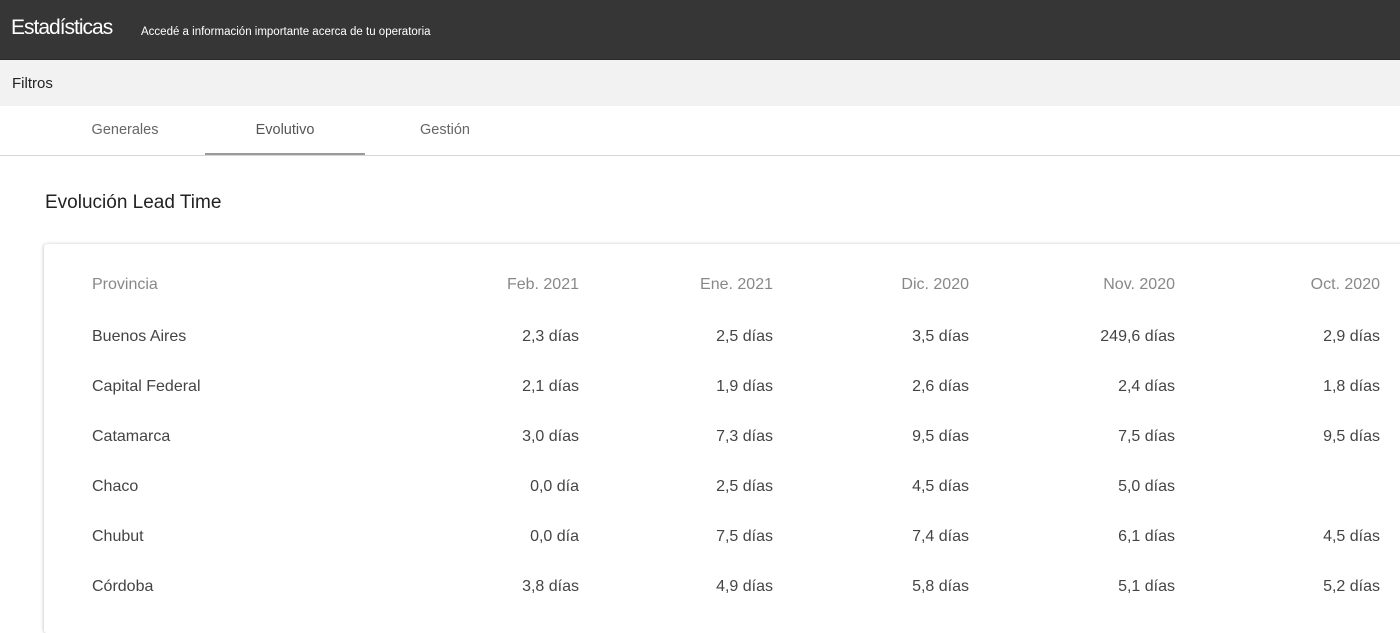 This screenshot has height=633, width=1400. Describe the element at coordinates (744, 436) in the screenshot. I see `table-cell: 7,3 días` at that location.